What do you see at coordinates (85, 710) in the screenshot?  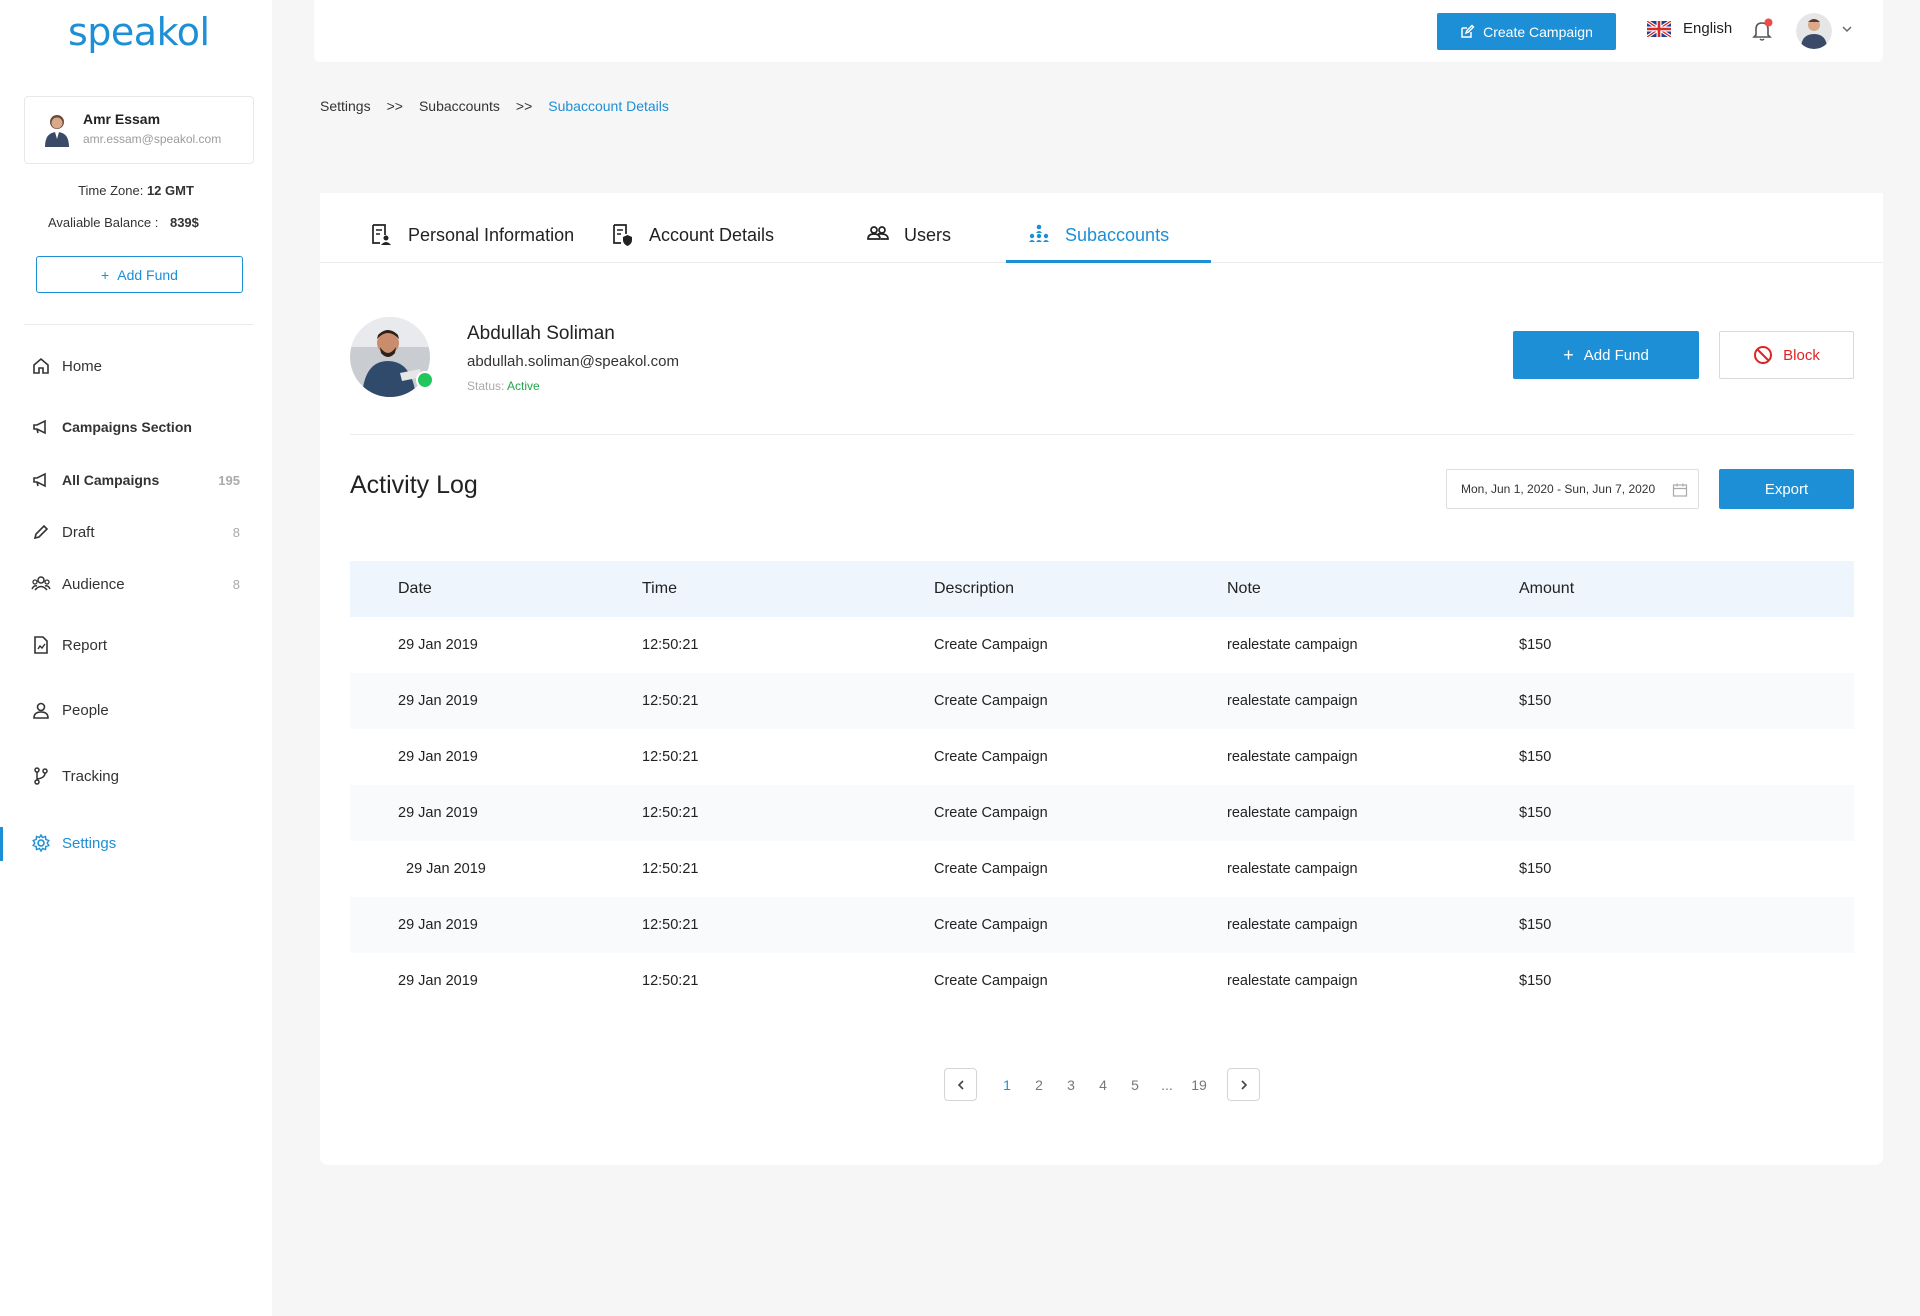 I see `sidebar-item-label: People` at bounding box center [85, 710].